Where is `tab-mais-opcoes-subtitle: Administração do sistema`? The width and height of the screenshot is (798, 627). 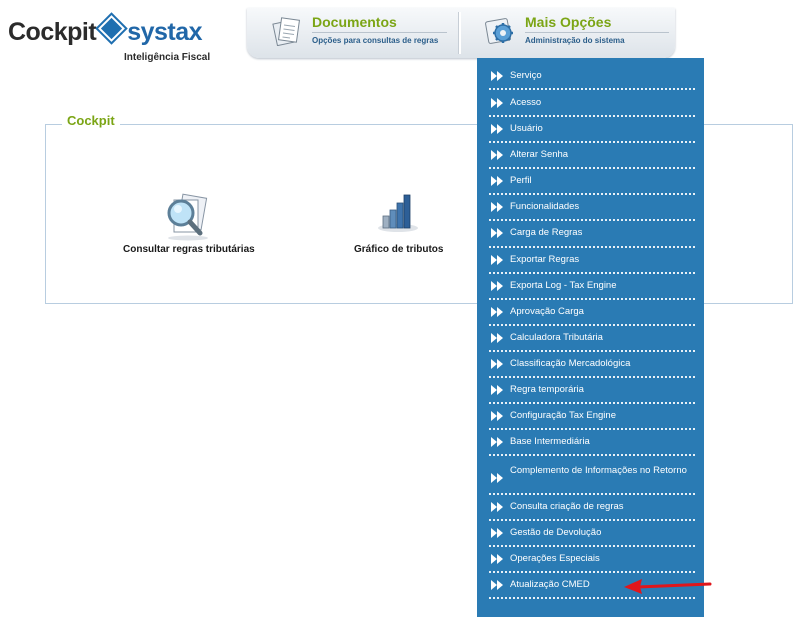
tab-mais-opcoes-subtitle: Administração do sistema is located at coordinates (575, 40).